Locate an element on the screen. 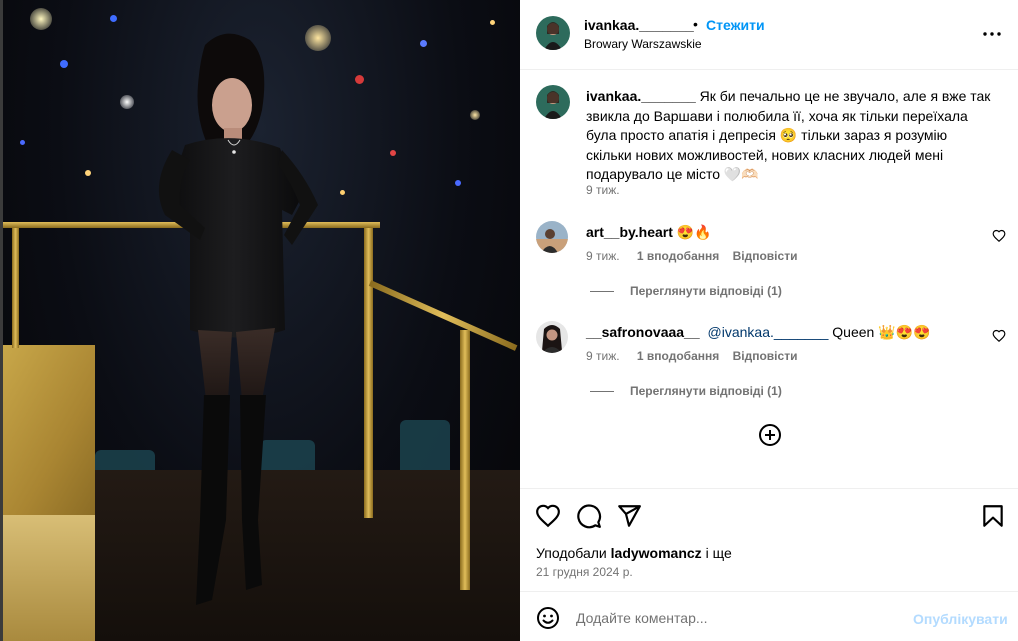  author-username: ivankaa._______ is located at coordinates (639, 25).